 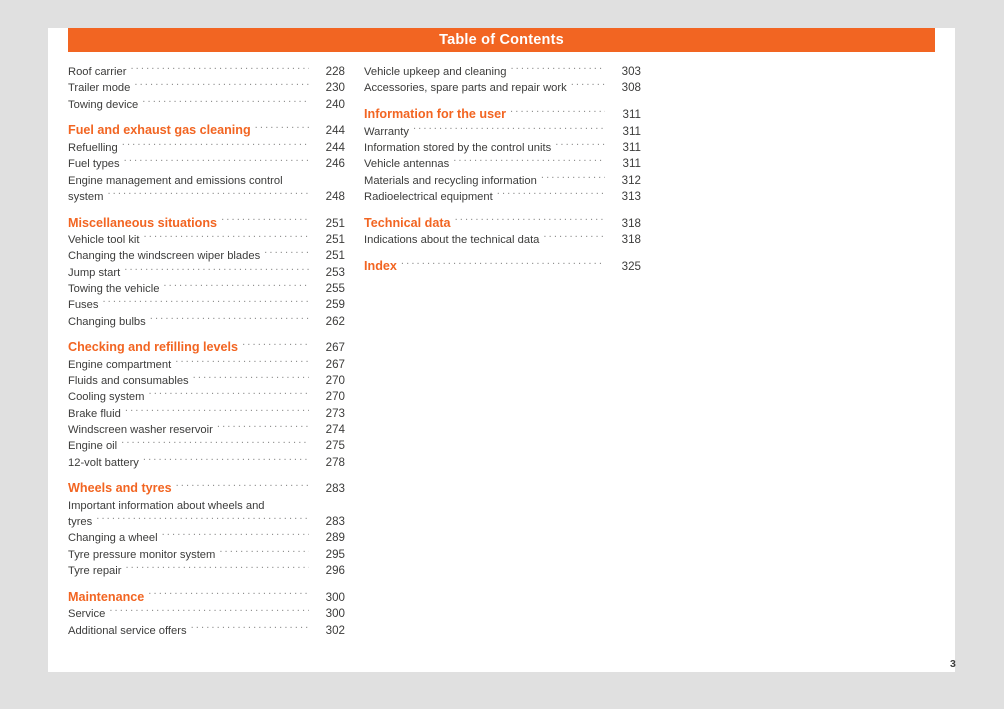 I want to click on toc-item-entry: Service 300, so click(x=206, y=614).